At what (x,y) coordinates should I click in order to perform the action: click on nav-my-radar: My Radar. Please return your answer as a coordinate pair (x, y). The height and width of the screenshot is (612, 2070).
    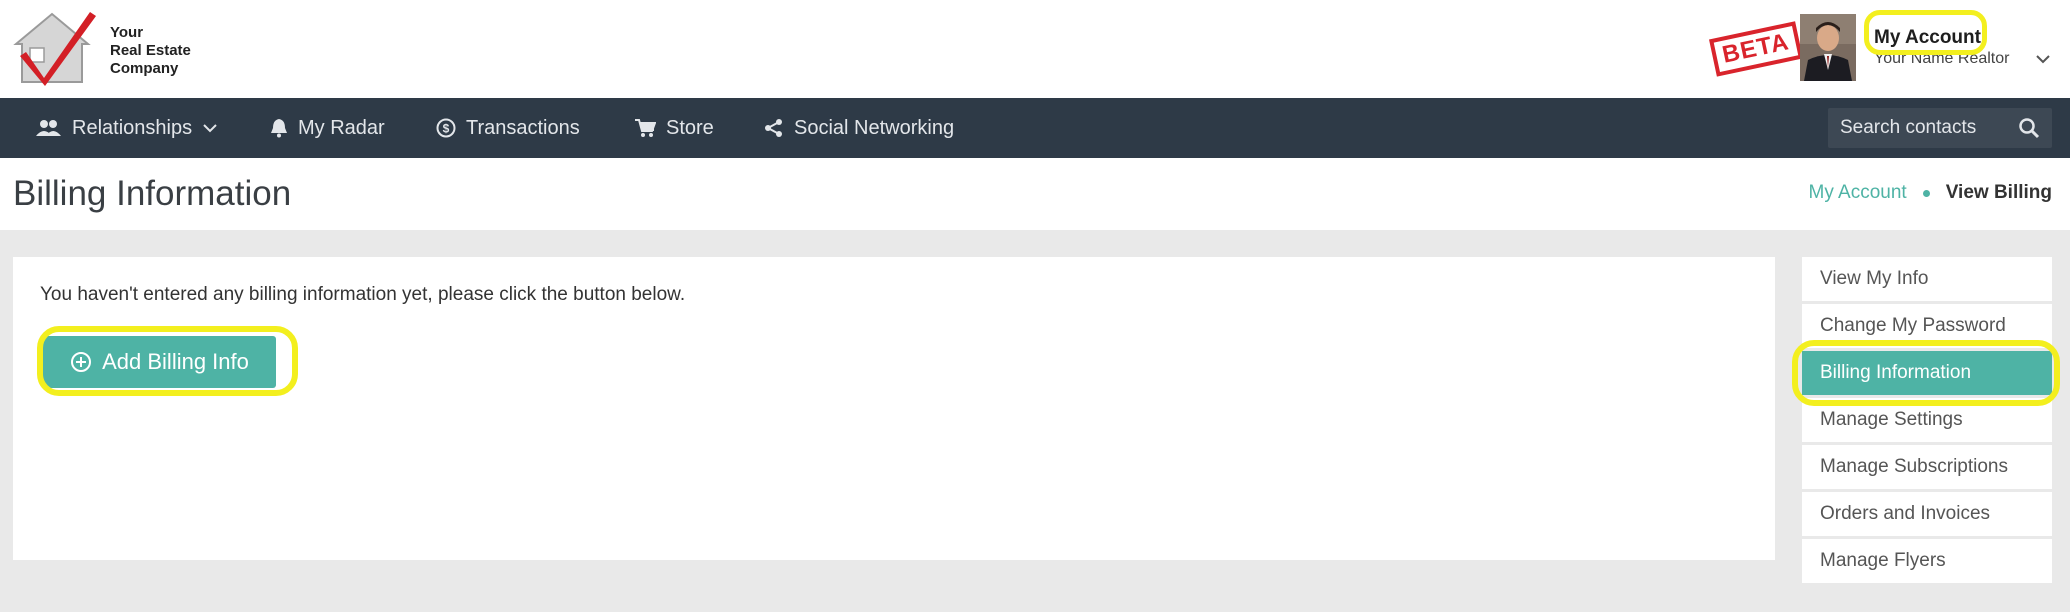
    Looking at the image, I should click on (327, 128).